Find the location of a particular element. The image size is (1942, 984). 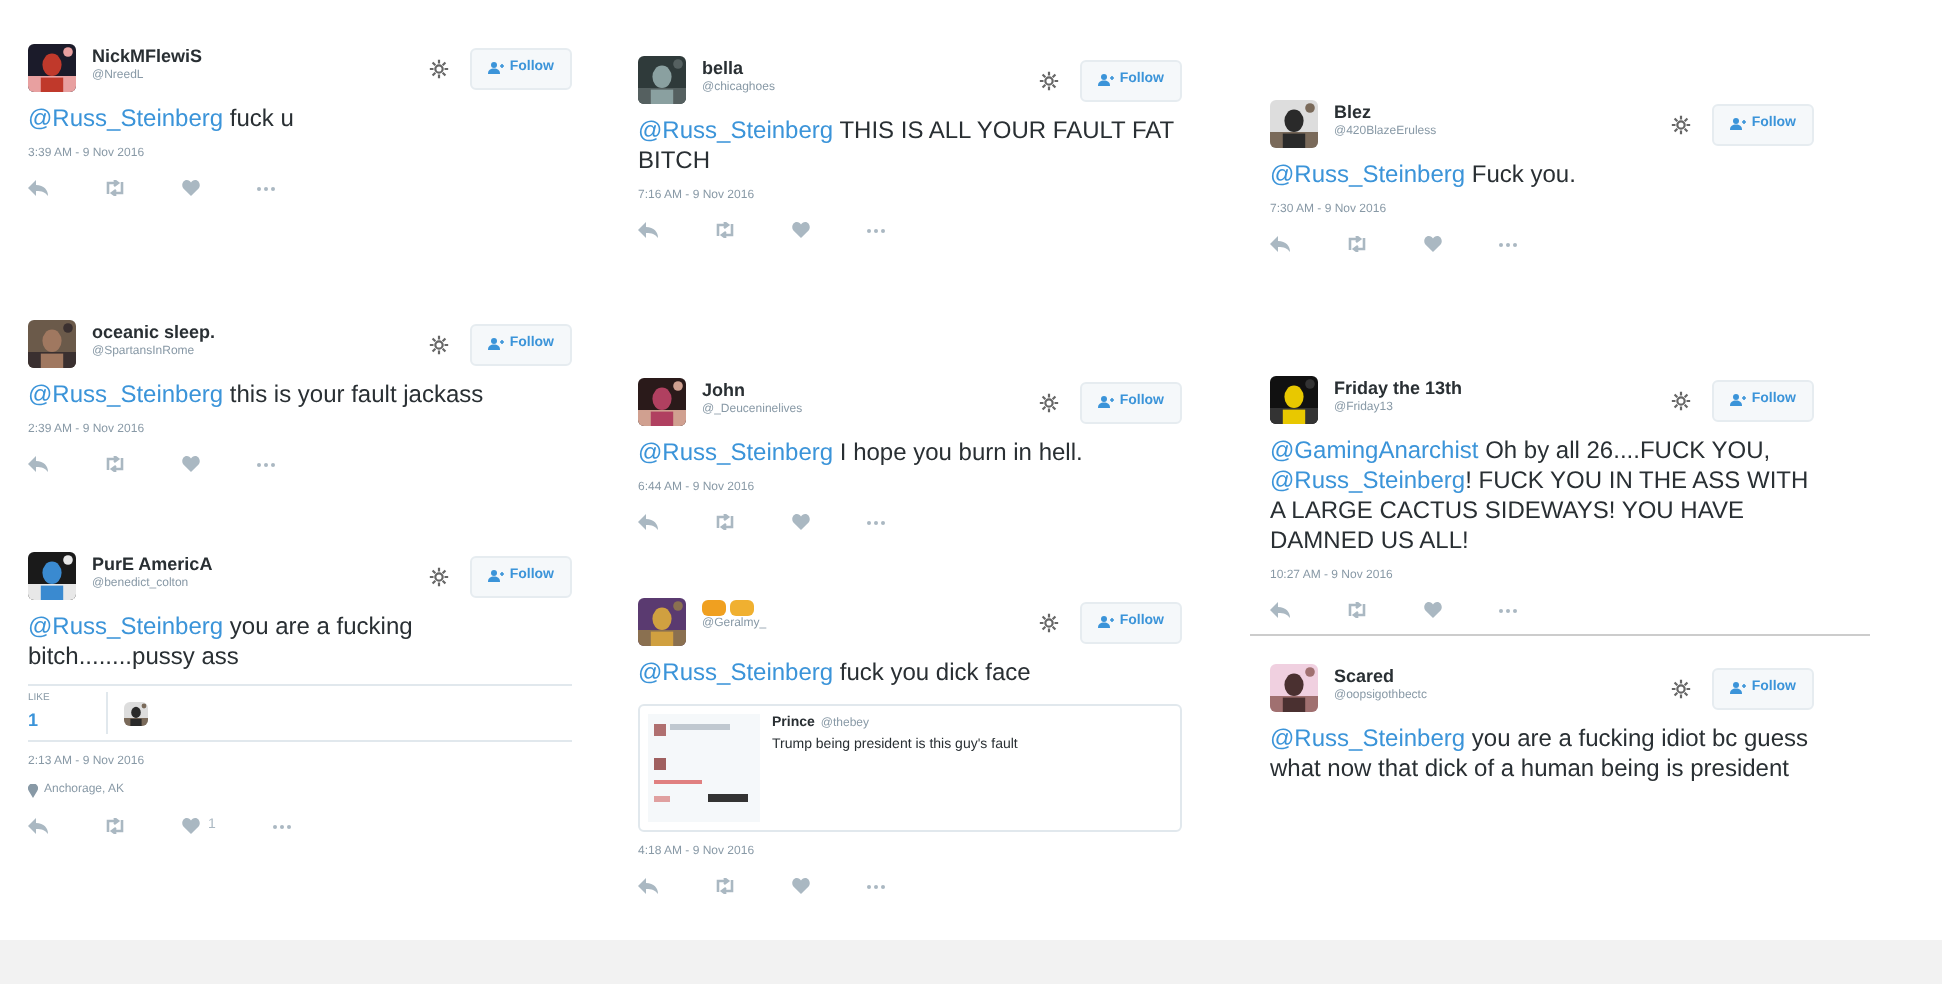

user-name: Blez is located at coordinates (1354, 112).